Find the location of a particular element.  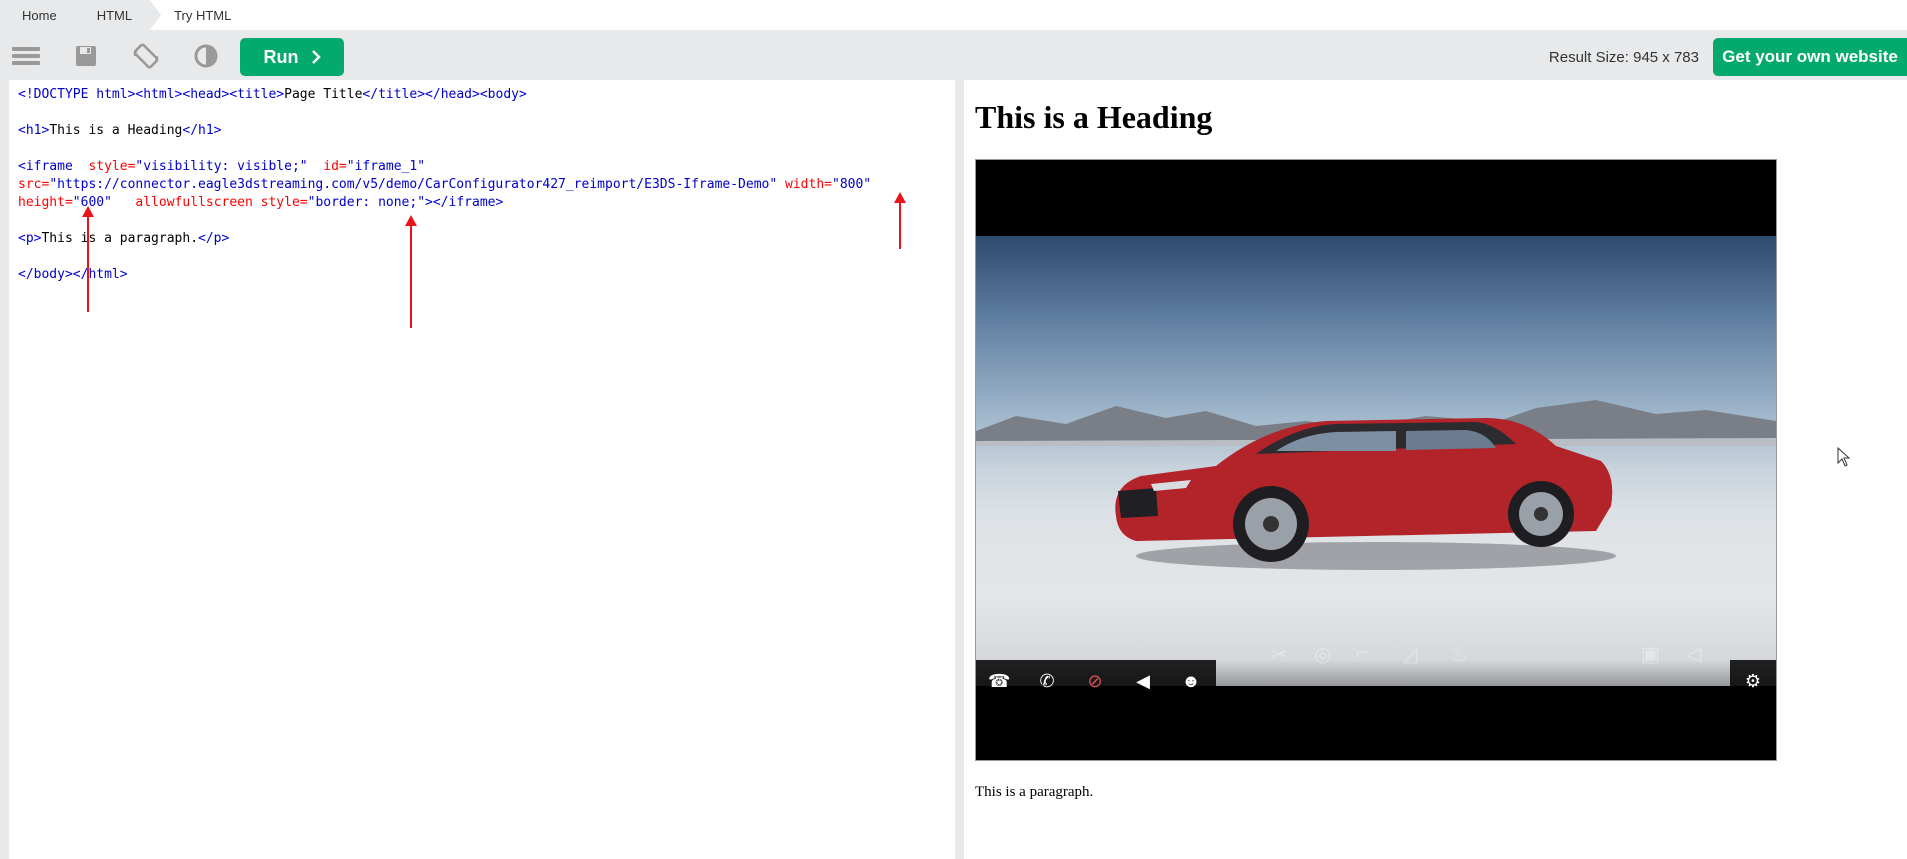

wheel-icon: ◎ is located at coordinates (1322, 654).